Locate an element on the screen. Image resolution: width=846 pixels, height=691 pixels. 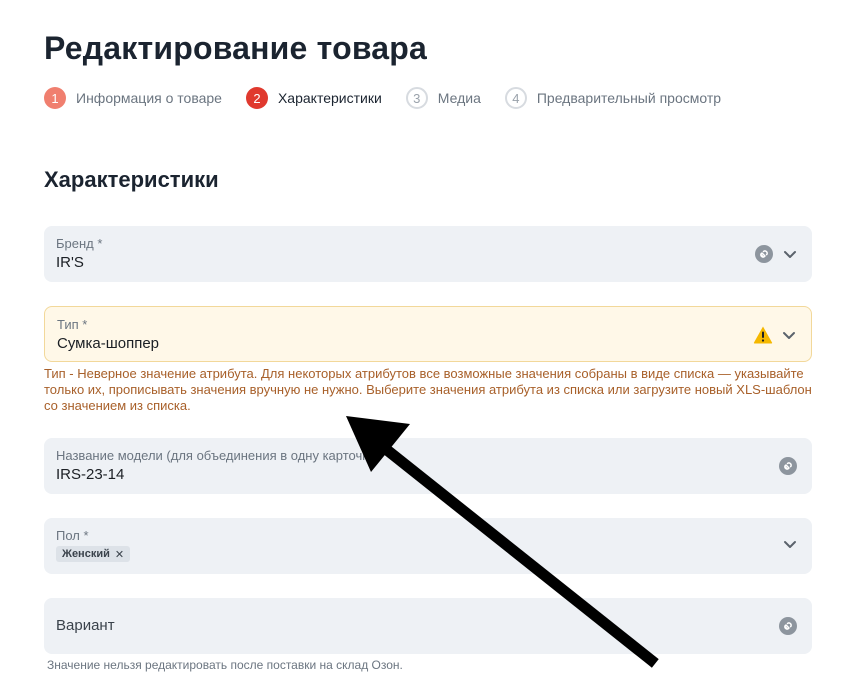
step-info: 1 Информация о товаре is located at coordinates (133, 98).